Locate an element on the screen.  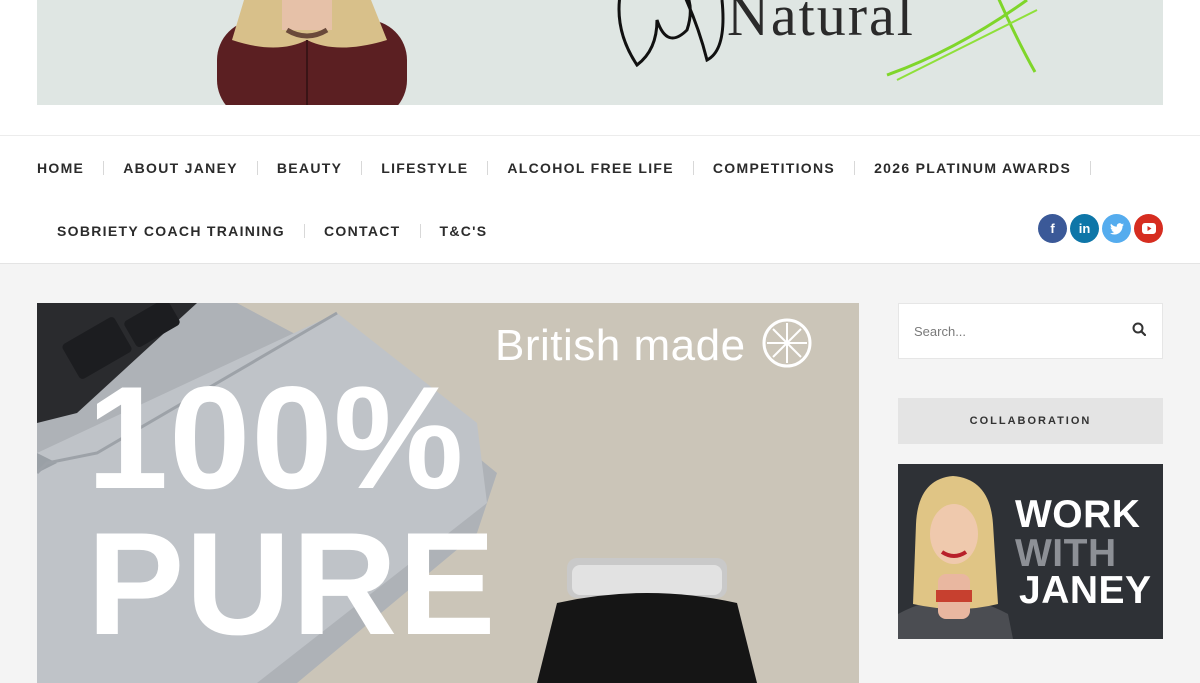
nav-row-secondary: SOBRIETY COACH TRAINING CONTACT T&C'S is located at coordinates (272, 231).